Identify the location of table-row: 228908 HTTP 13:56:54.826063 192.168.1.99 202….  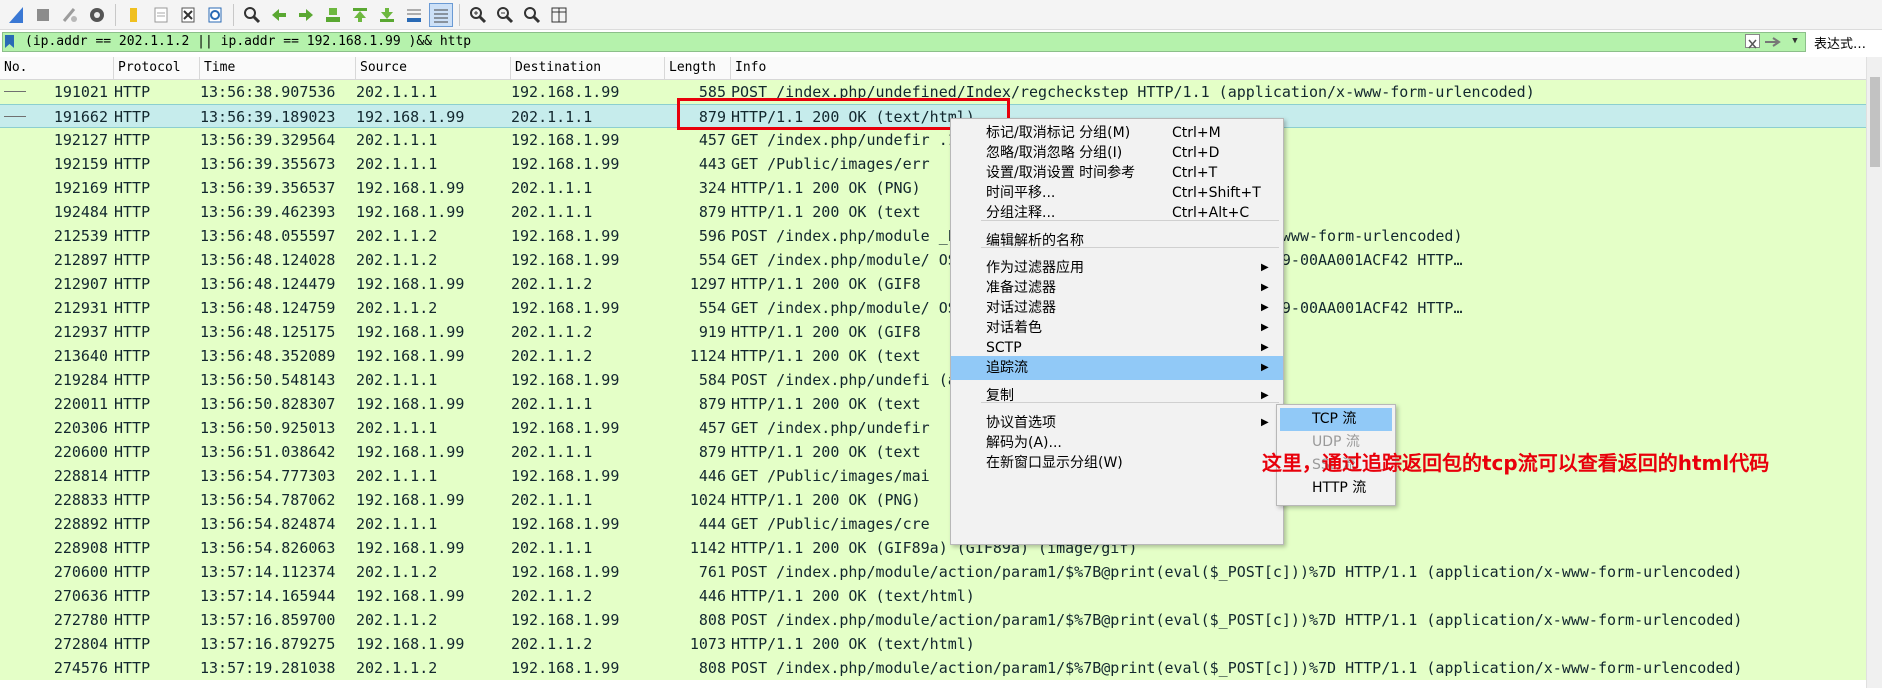
(933, 548).